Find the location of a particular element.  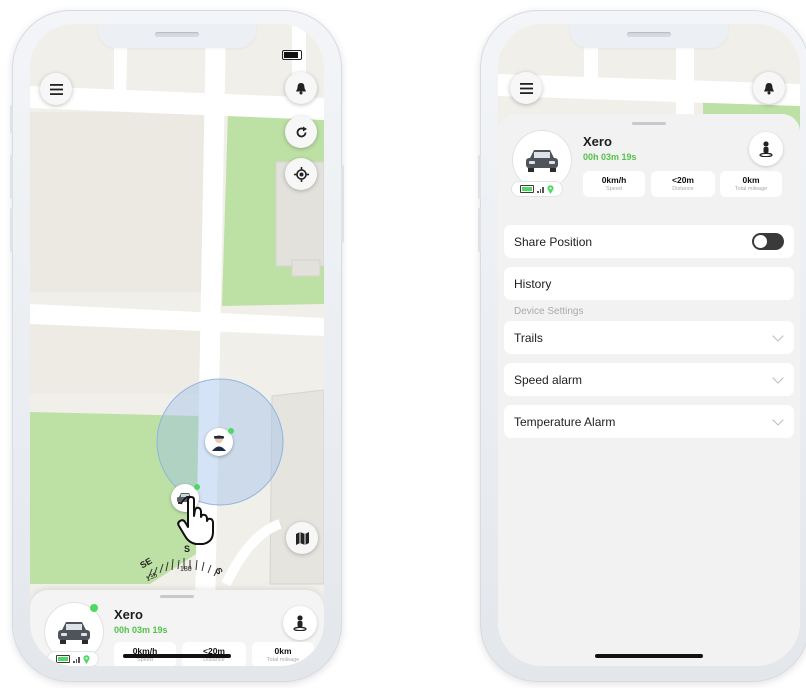

speed-alarm-label: Speed alarm is located at coordinates (548, 379).